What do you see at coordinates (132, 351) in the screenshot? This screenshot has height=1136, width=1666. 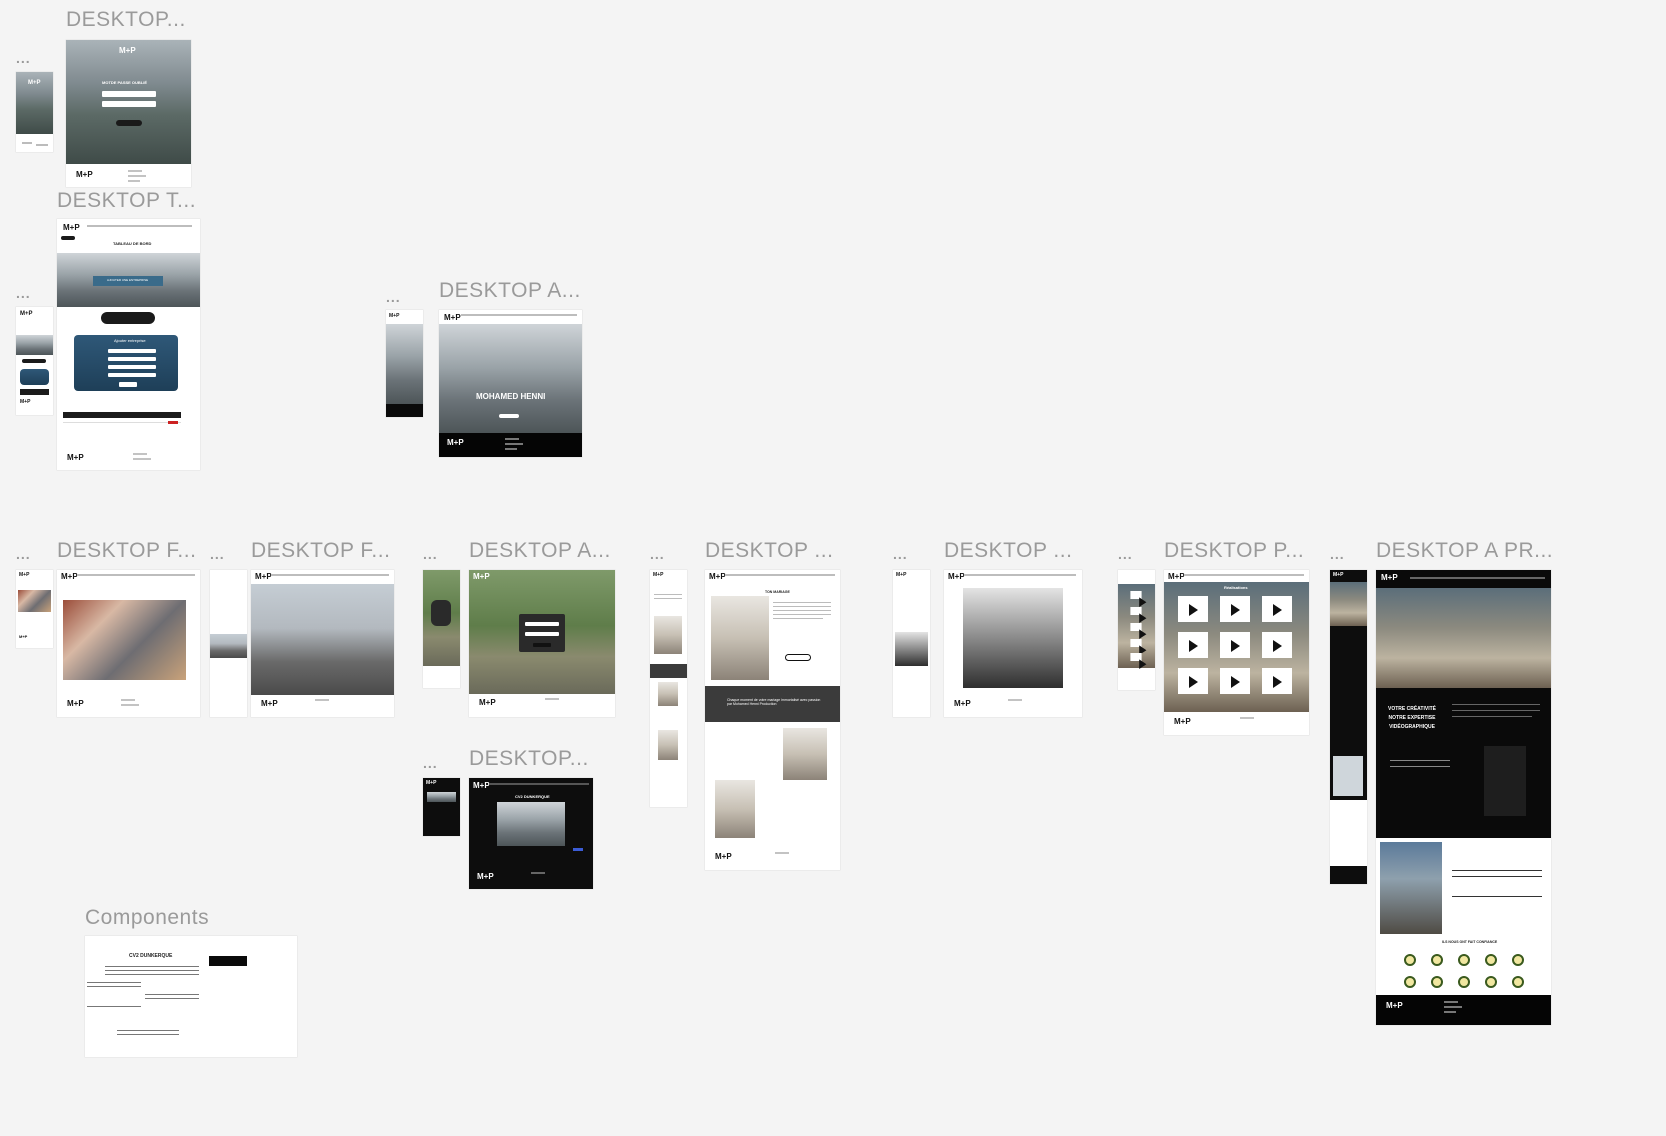 I see `company-name-field` at bounding box center [132, 351].